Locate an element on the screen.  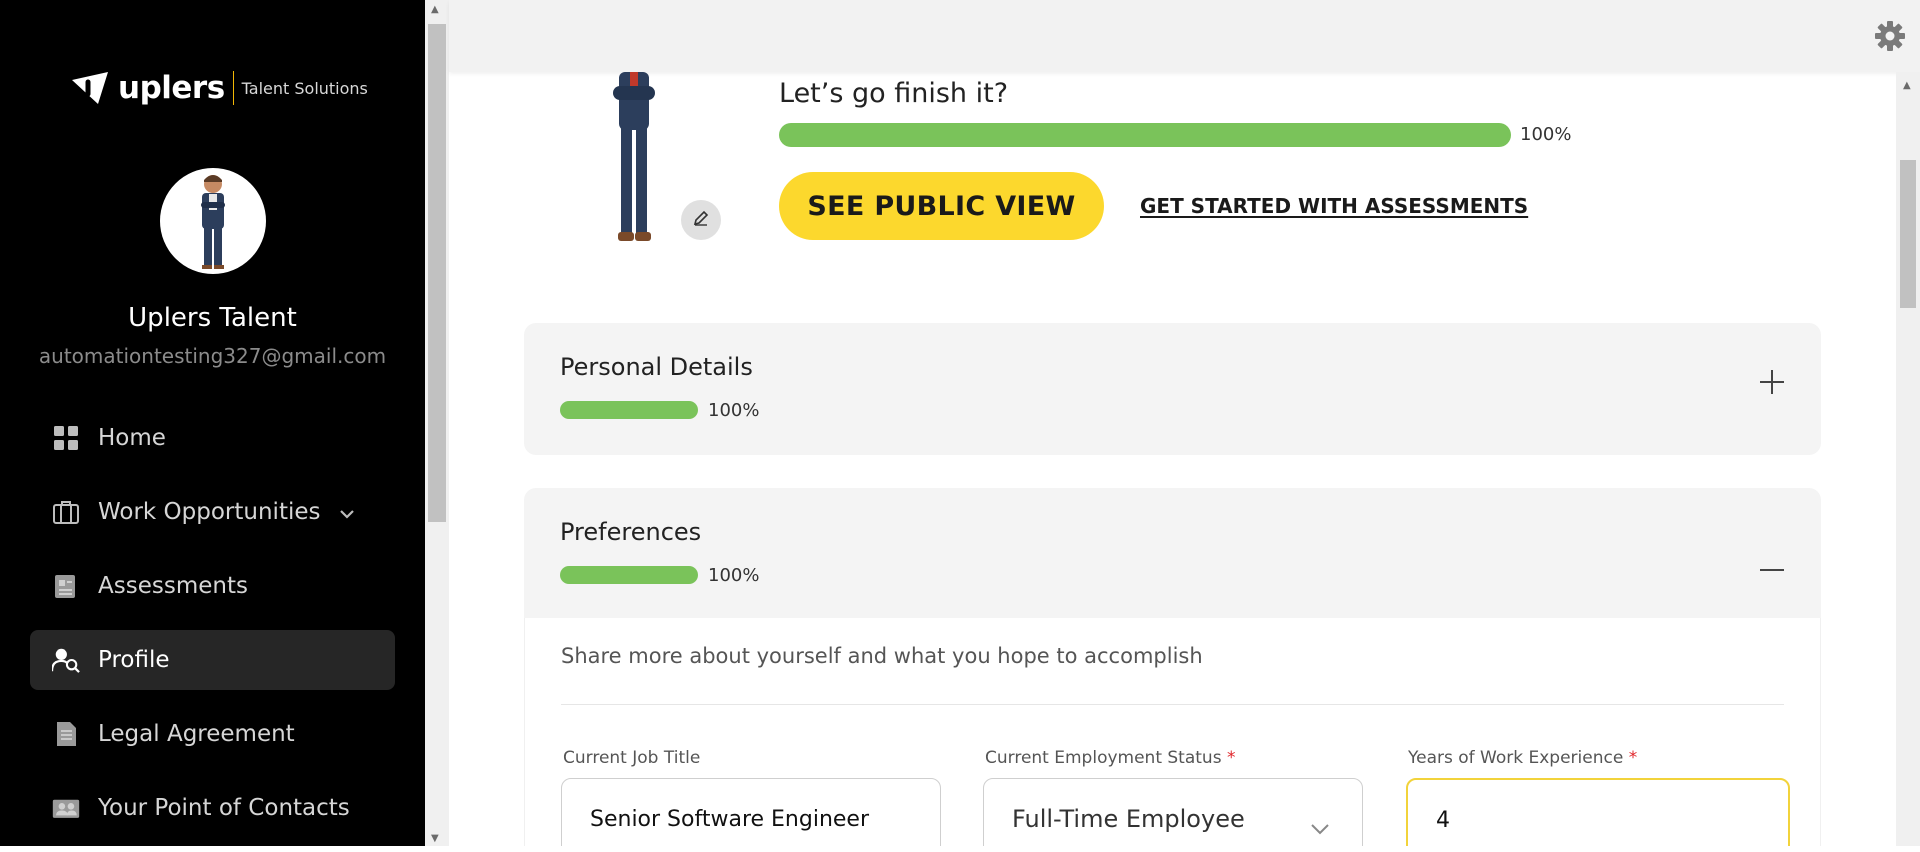
user-email: automationtesting327@gmail.com is located at coordinates (212, 356).